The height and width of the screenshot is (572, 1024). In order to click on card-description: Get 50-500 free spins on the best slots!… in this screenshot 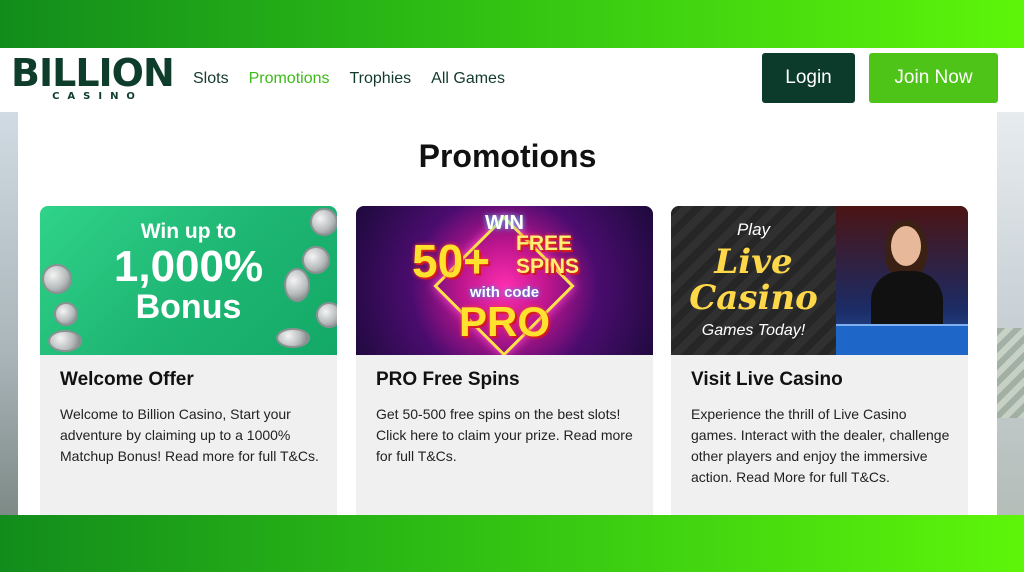, I will do `click(504, 435)`.